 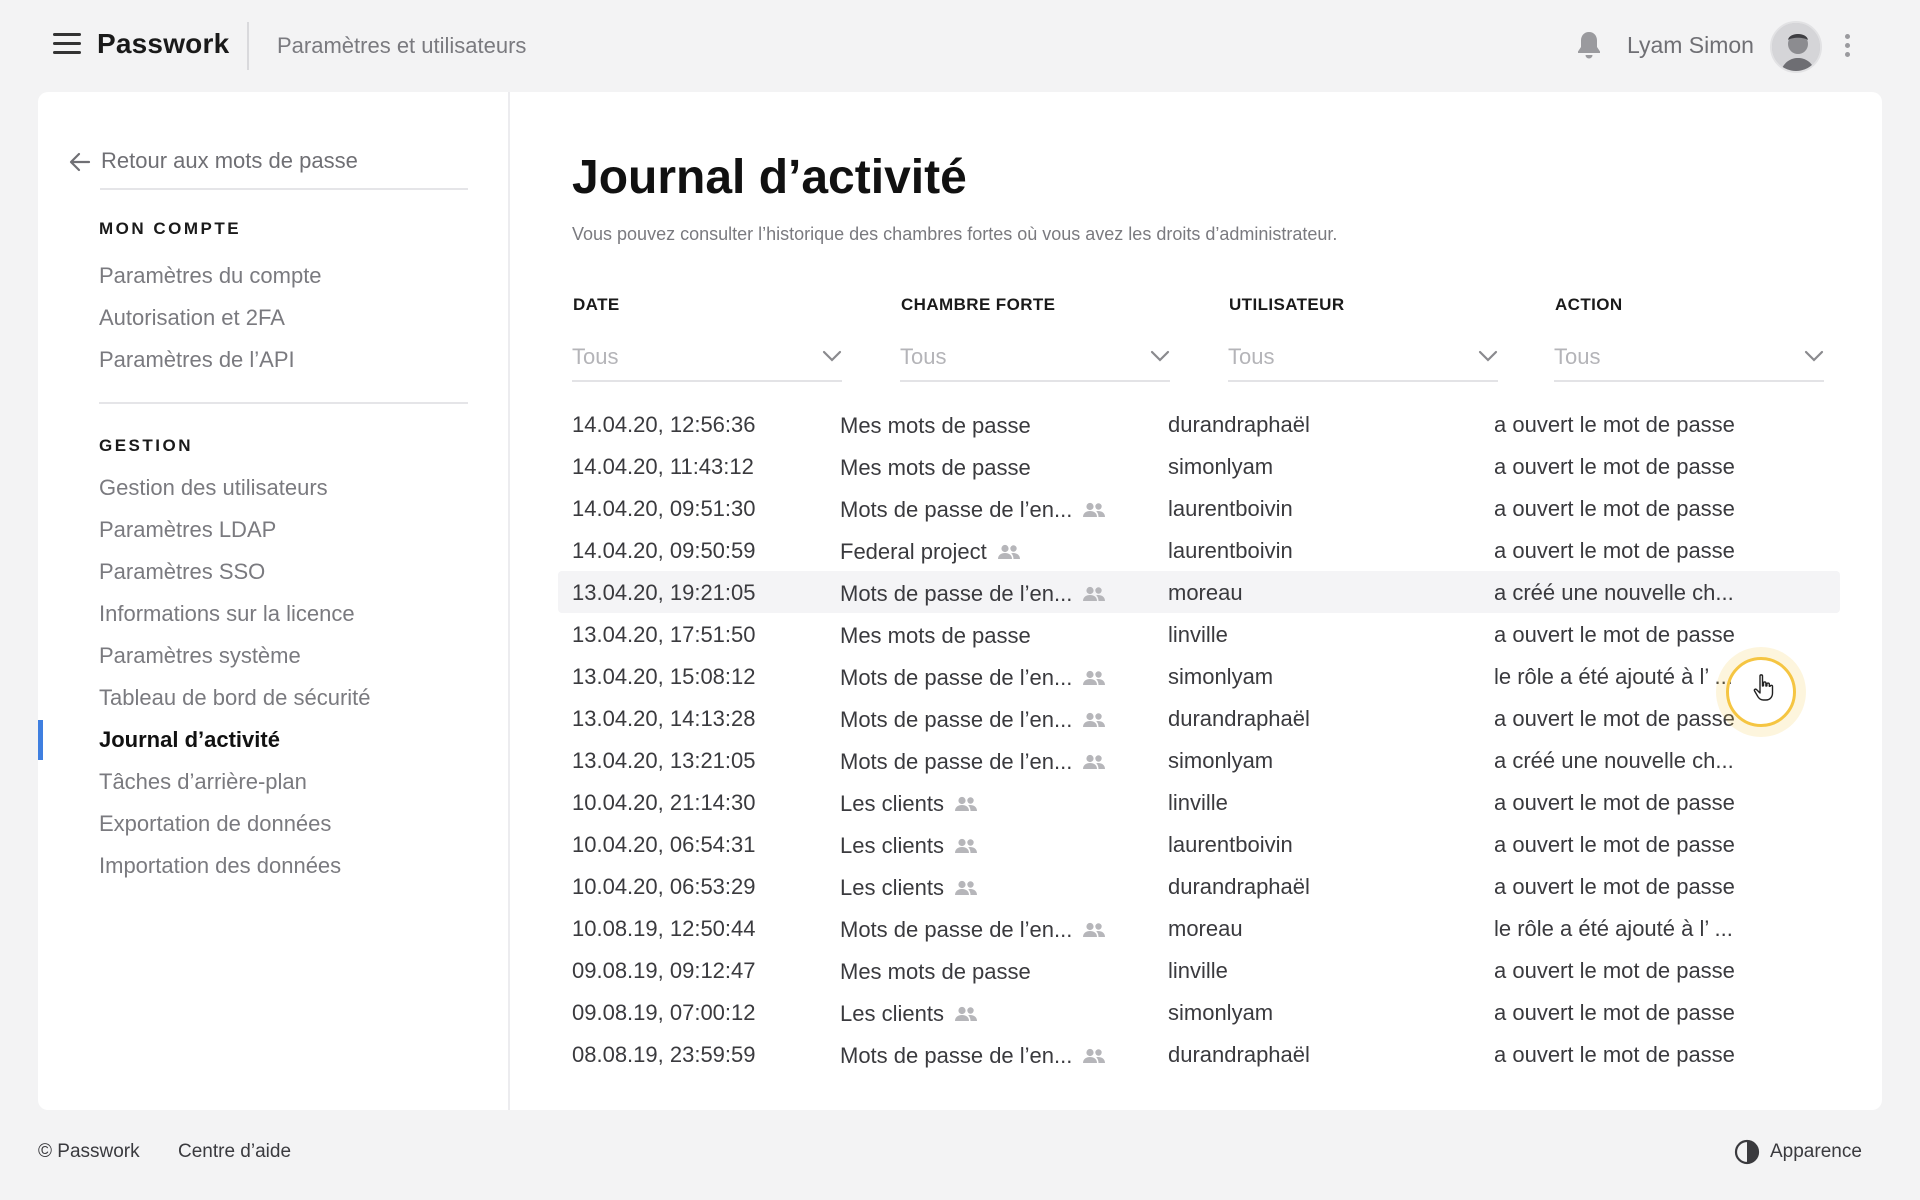 What do you see at coordinates (664, 886) in the screenshot?
I see `cell-date: 10.04.20, 06:53:29` at bounding box center [664, 886].